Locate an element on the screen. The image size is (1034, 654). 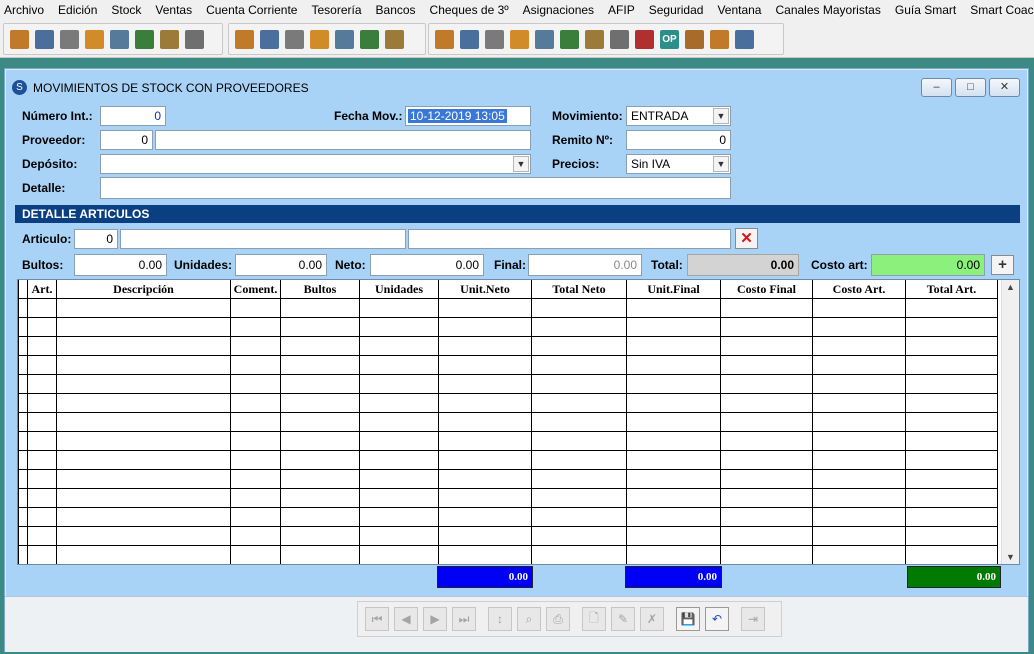
money-doc-icon is located at coordinates (194, 39).